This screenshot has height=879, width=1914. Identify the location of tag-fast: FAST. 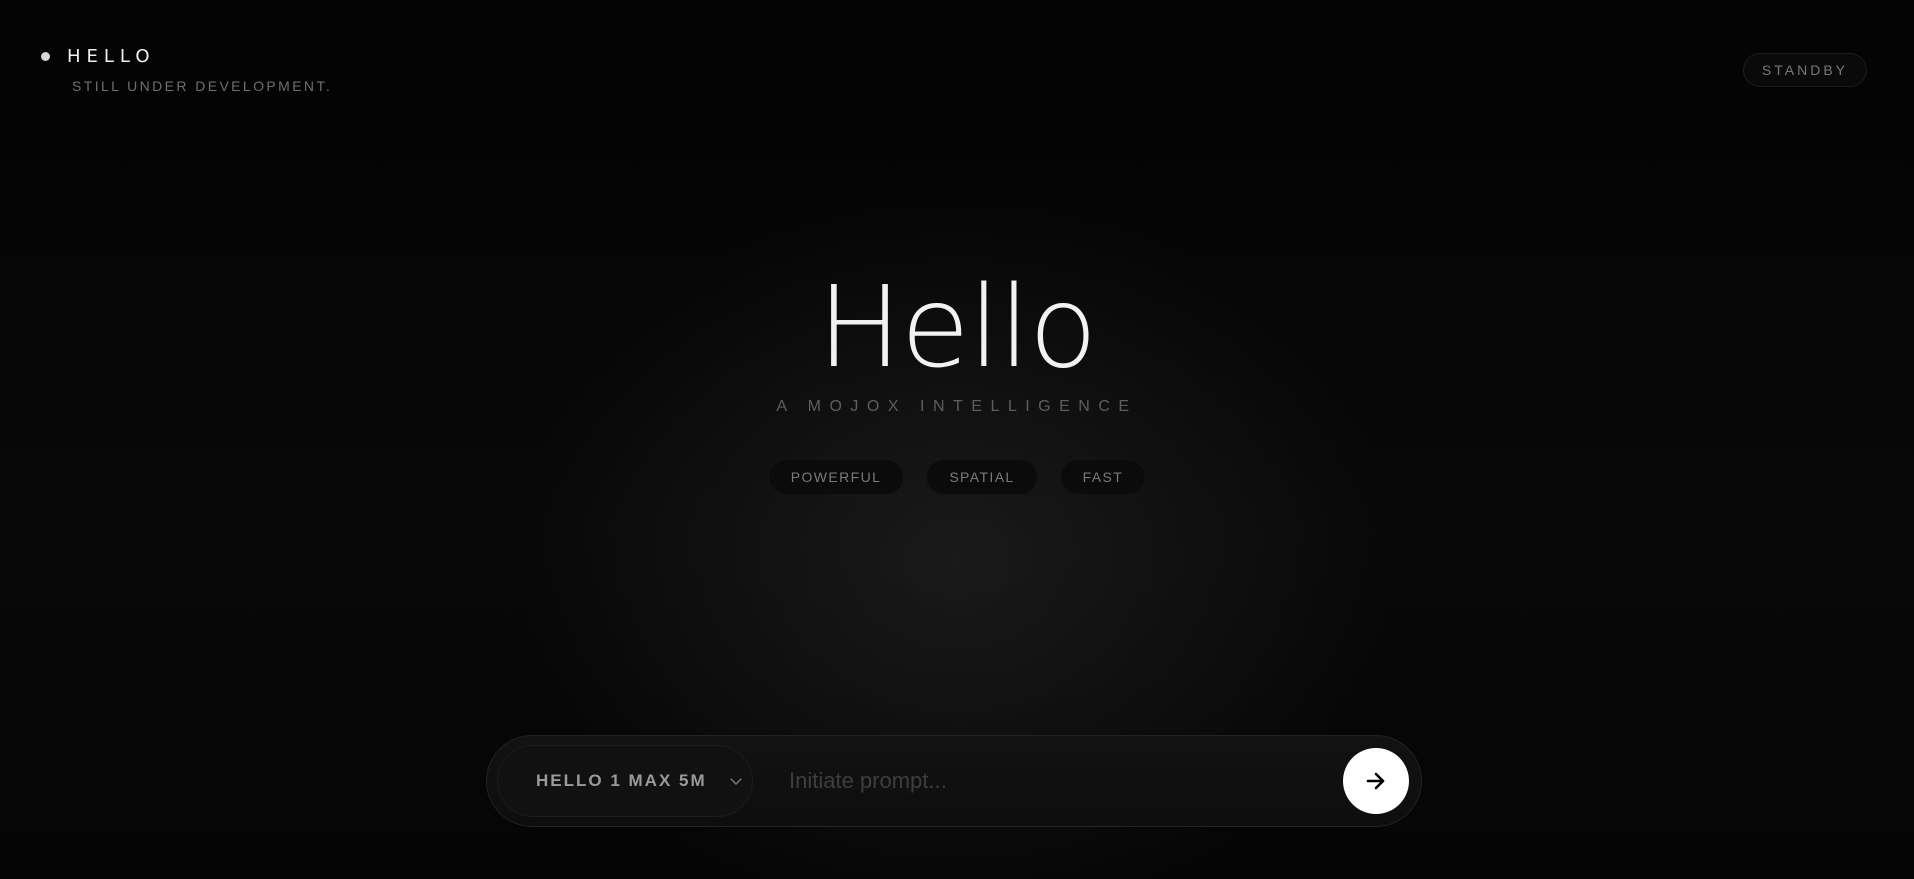
(1103, 477).